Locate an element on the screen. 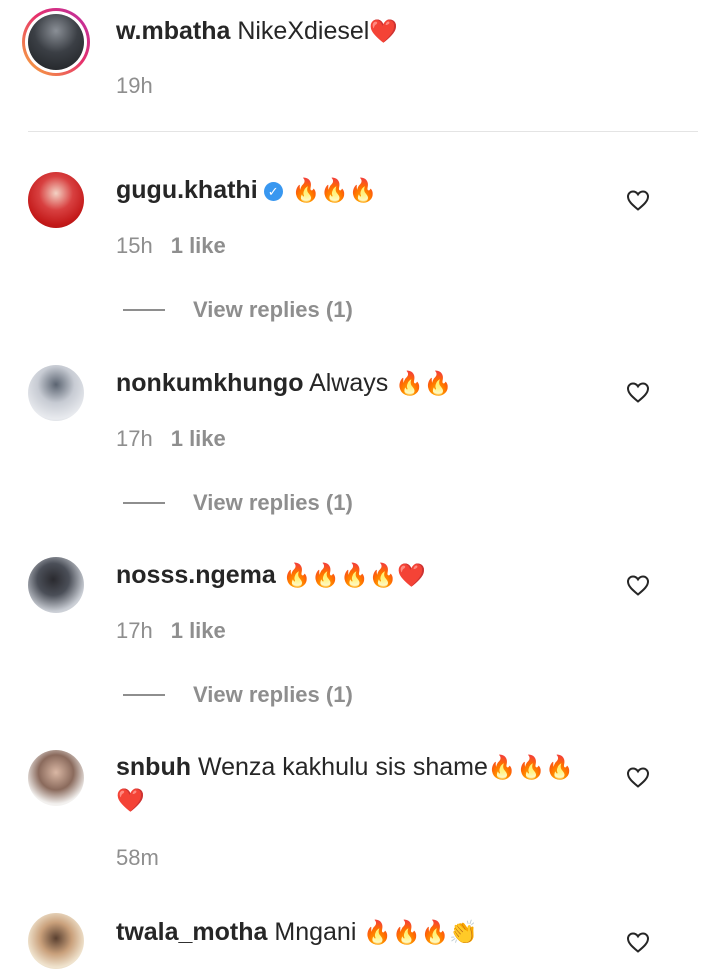 This screenshot has width=720, height=969. post-caption: w.mbatha NikeXdiesel❤️ 19h is located at coordinates (360, 66).